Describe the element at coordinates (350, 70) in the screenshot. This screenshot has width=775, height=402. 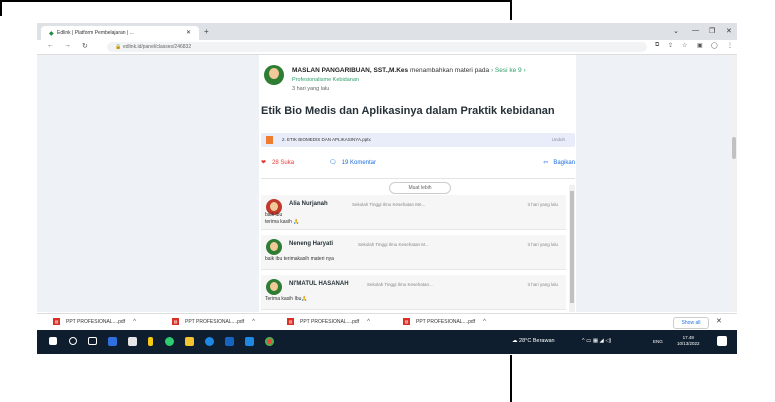
I see `author-name: MASLAN PANGARIBUAN, SST.,M.Kes` at that location.